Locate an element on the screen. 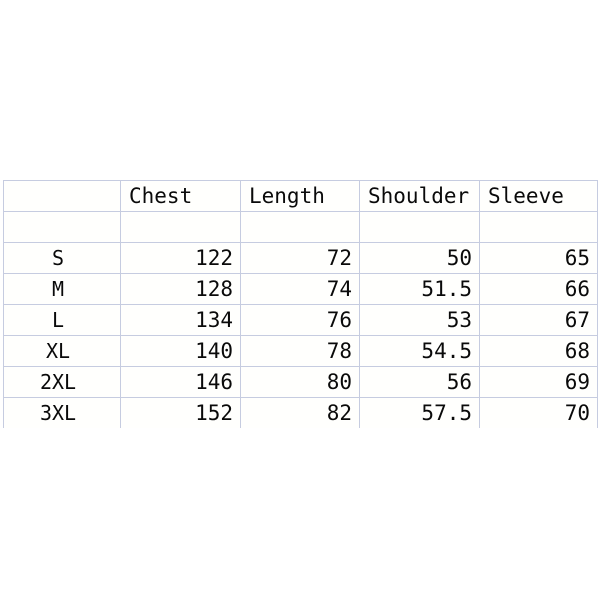  cell-sleeve: 66 is located at coordinates (538, 289).